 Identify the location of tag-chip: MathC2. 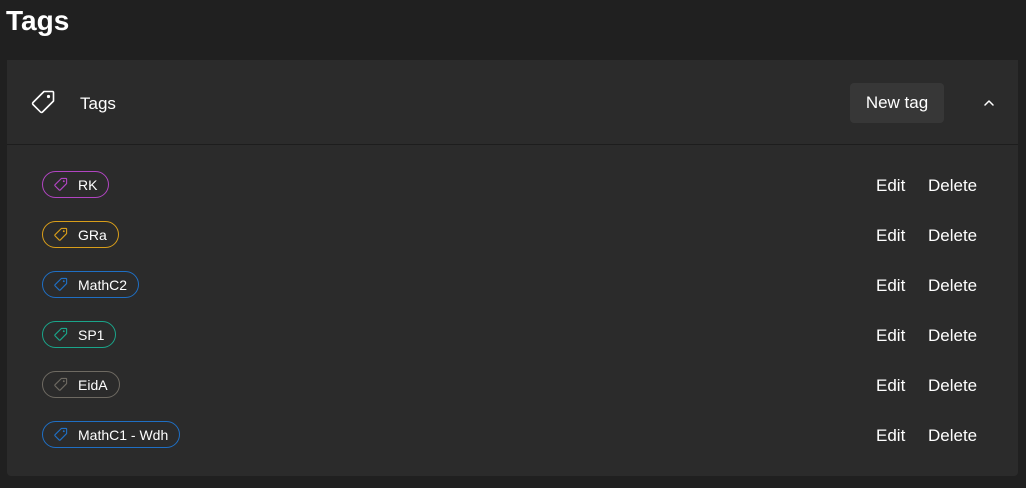
(91, 284).